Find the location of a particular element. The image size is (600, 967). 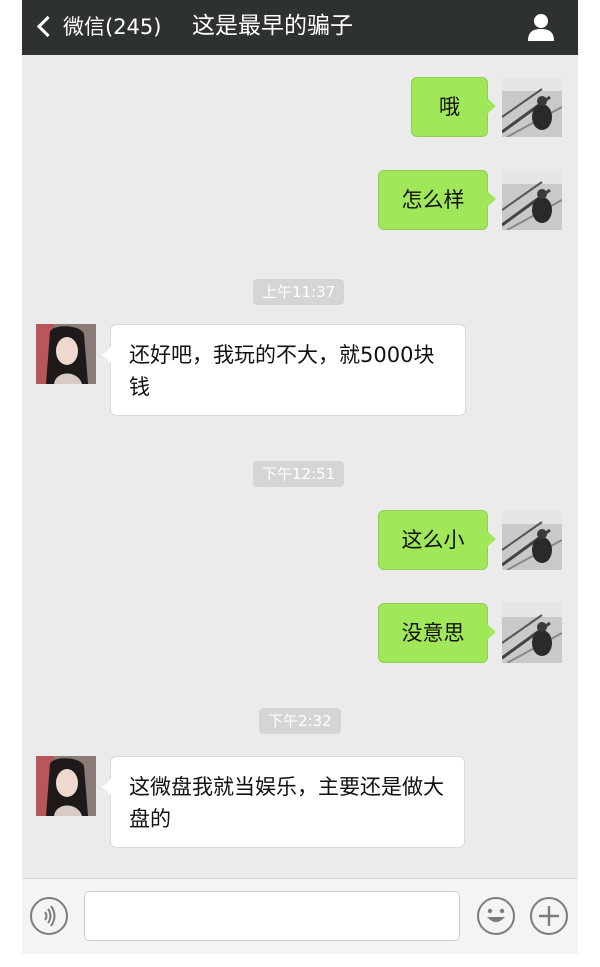

sent-message-bubble: 怎么样 is located at coordinates (437, 200).